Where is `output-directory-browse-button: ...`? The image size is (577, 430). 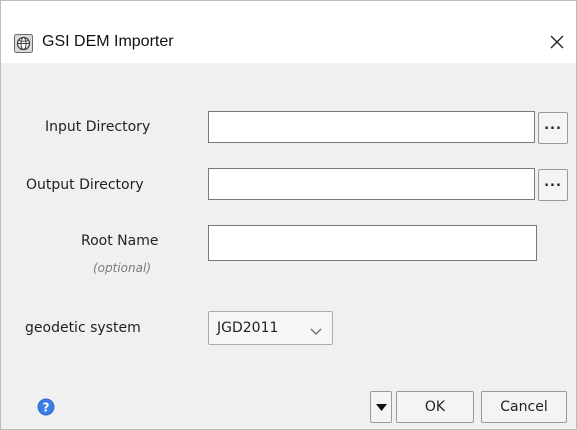
output-directory-browse-button: ... is located at coordinates (553, 185).